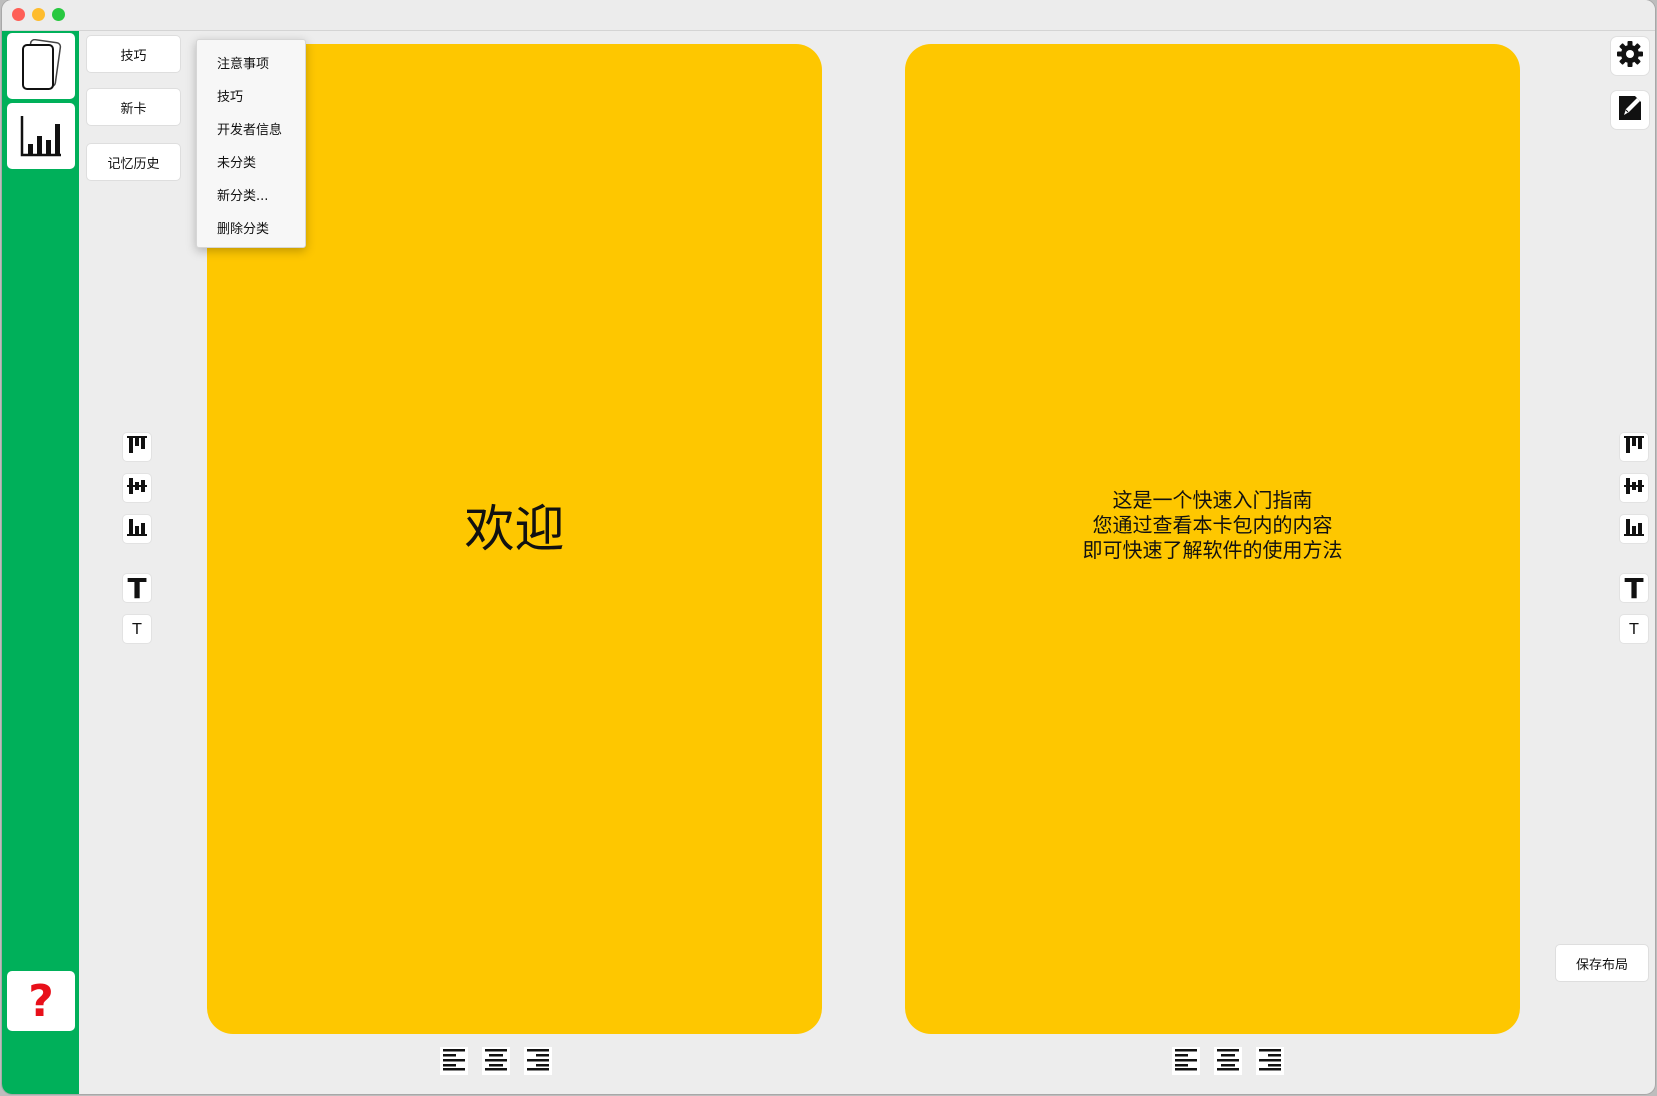 This screenshot has height=1096, width=1657. What do you see at coordinates (251, 130) in the screenshot?
I see `menu-item-developer-info: 开发者信息` at bounding box center [251, 130].